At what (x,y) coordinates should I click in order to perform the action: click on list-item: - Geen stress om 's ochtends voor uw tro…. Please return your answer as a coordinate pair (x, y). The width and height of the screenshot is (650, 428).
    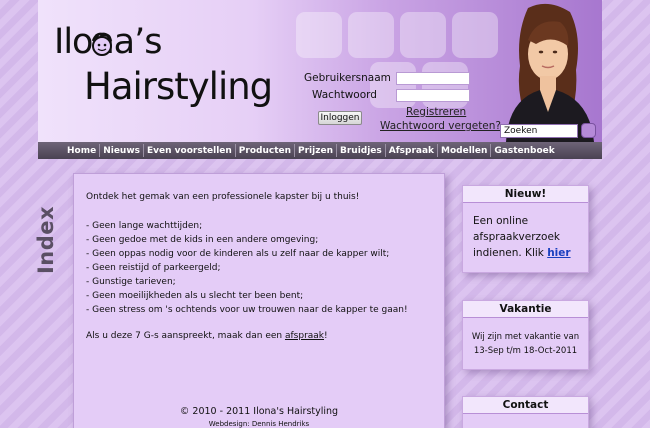
    Looking at the image, I should click on (247, 310).